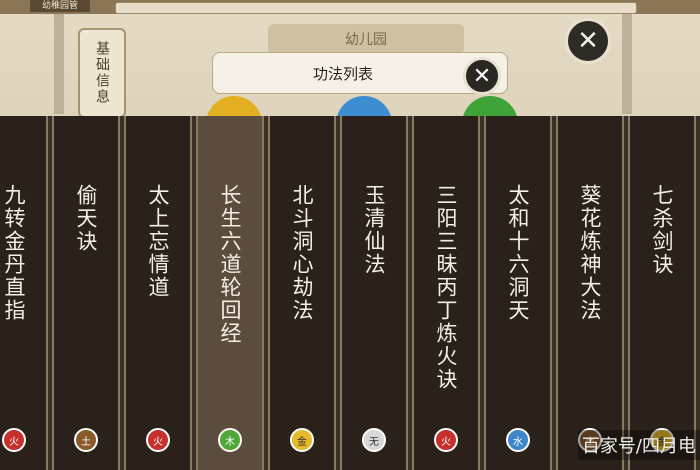  I want to click on top-bar-frame, so click(376, 8).